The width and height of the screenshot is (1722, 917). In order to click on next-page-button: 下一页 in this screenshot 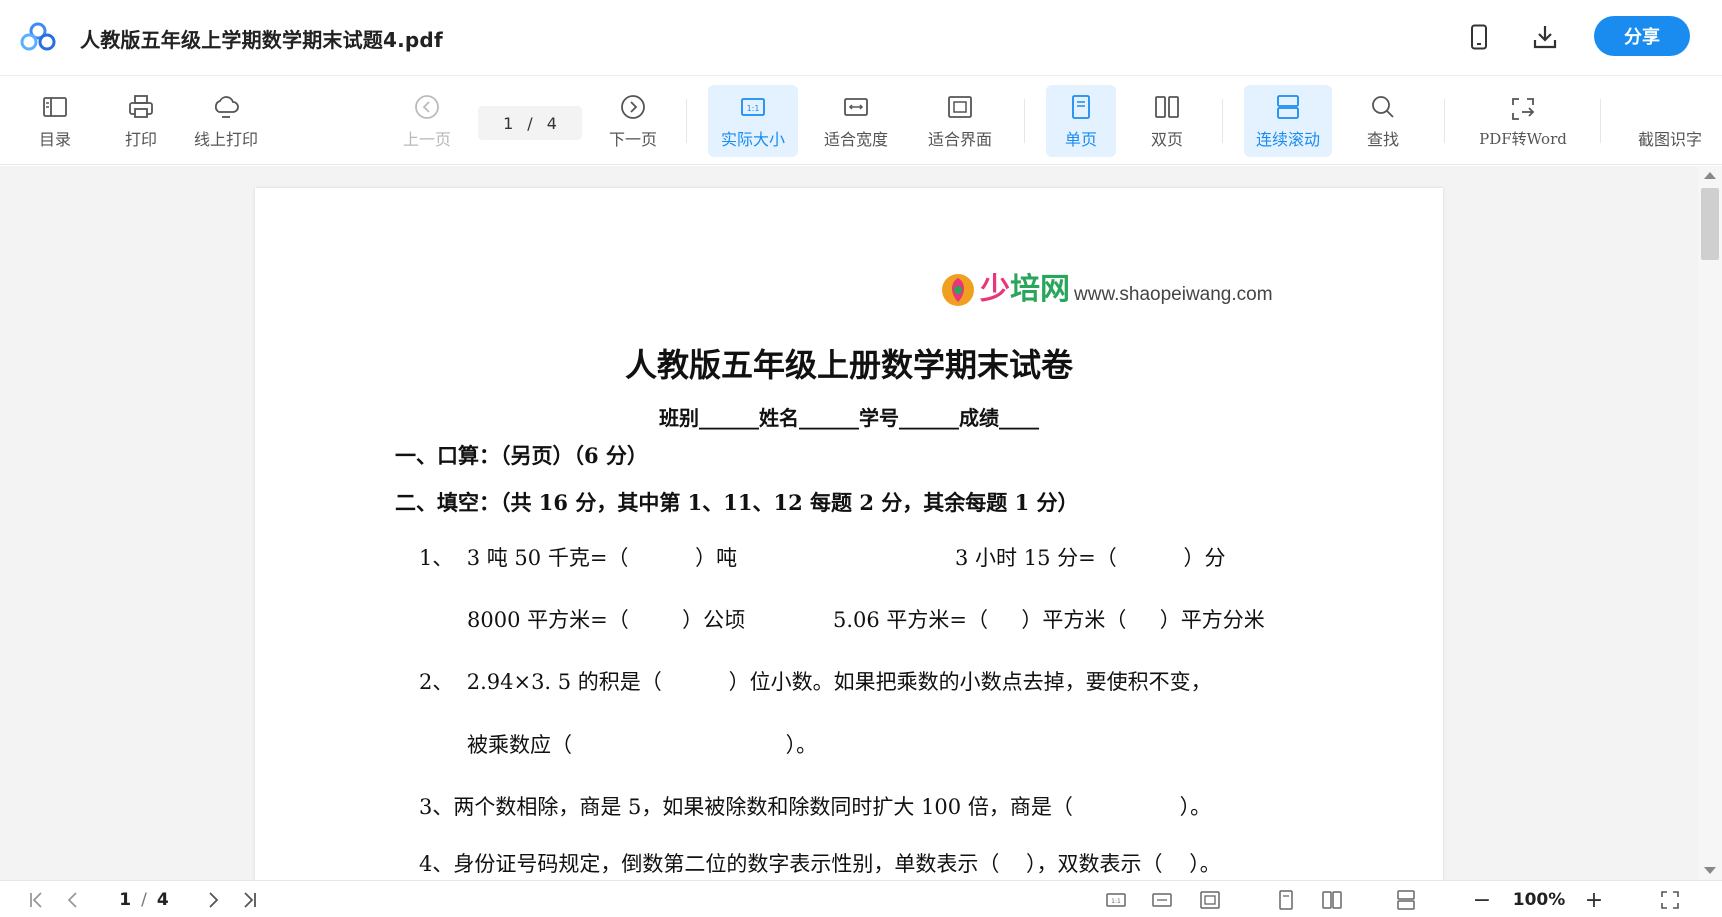, I will do `click(633, 121)`.